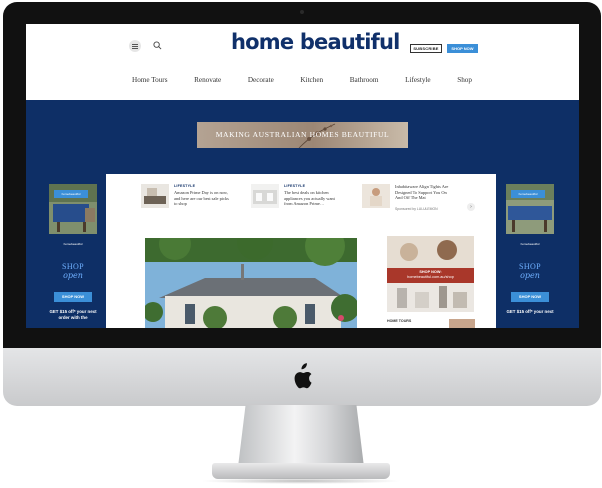  What do you see at coordinates (303, 376) in the screenshot?
I see `apple-logo-icon` at bounding box center [303, 376].